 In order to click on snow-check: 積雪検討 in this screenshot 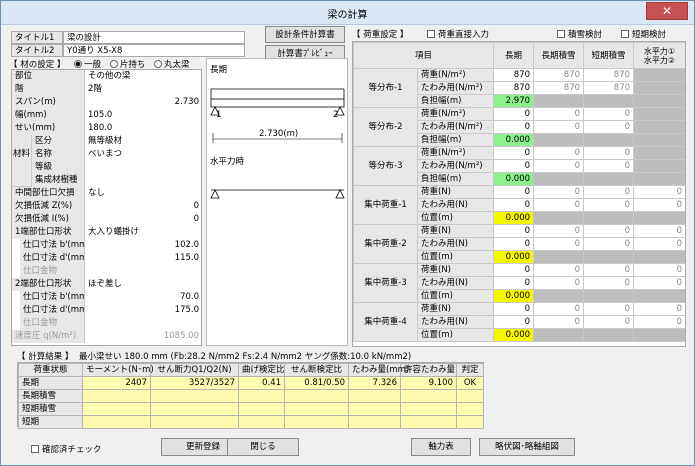, I will do `click(579, 34)`.